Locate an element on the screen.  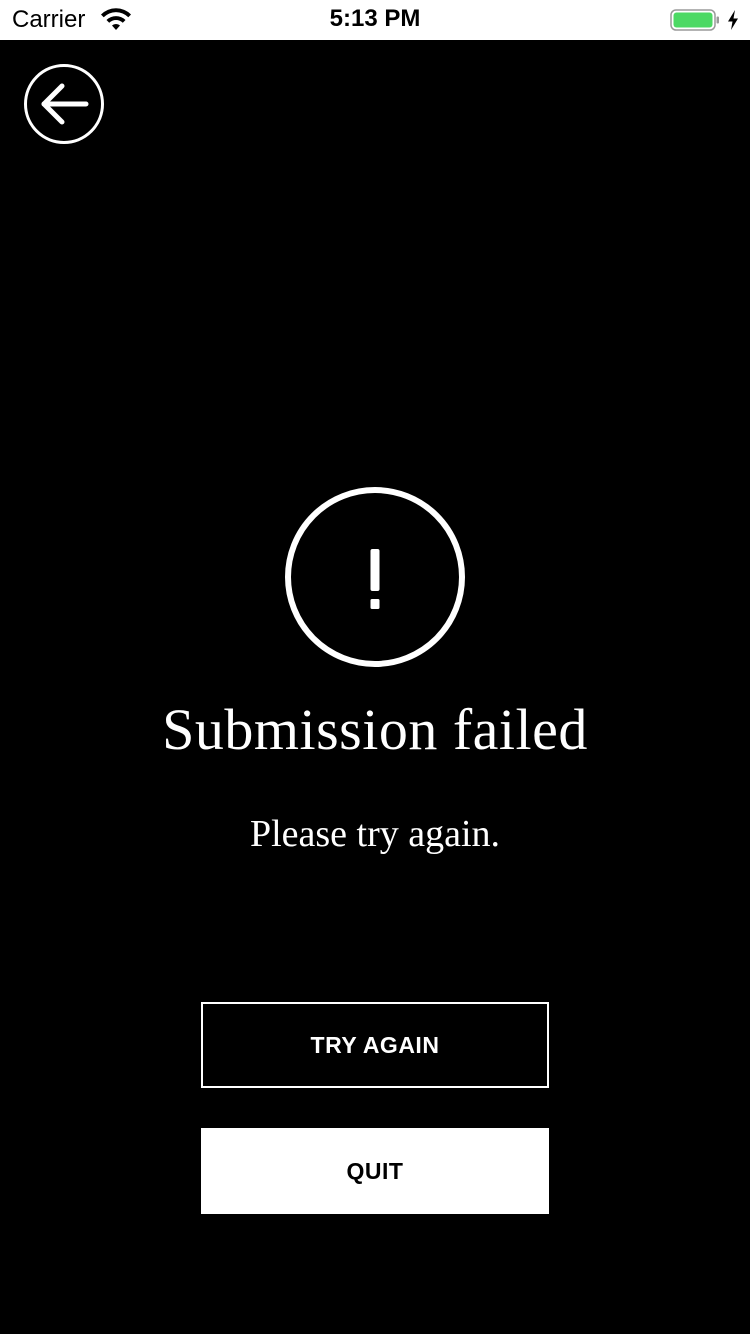
arrow-left-icon is located at coordinates (65, 104).